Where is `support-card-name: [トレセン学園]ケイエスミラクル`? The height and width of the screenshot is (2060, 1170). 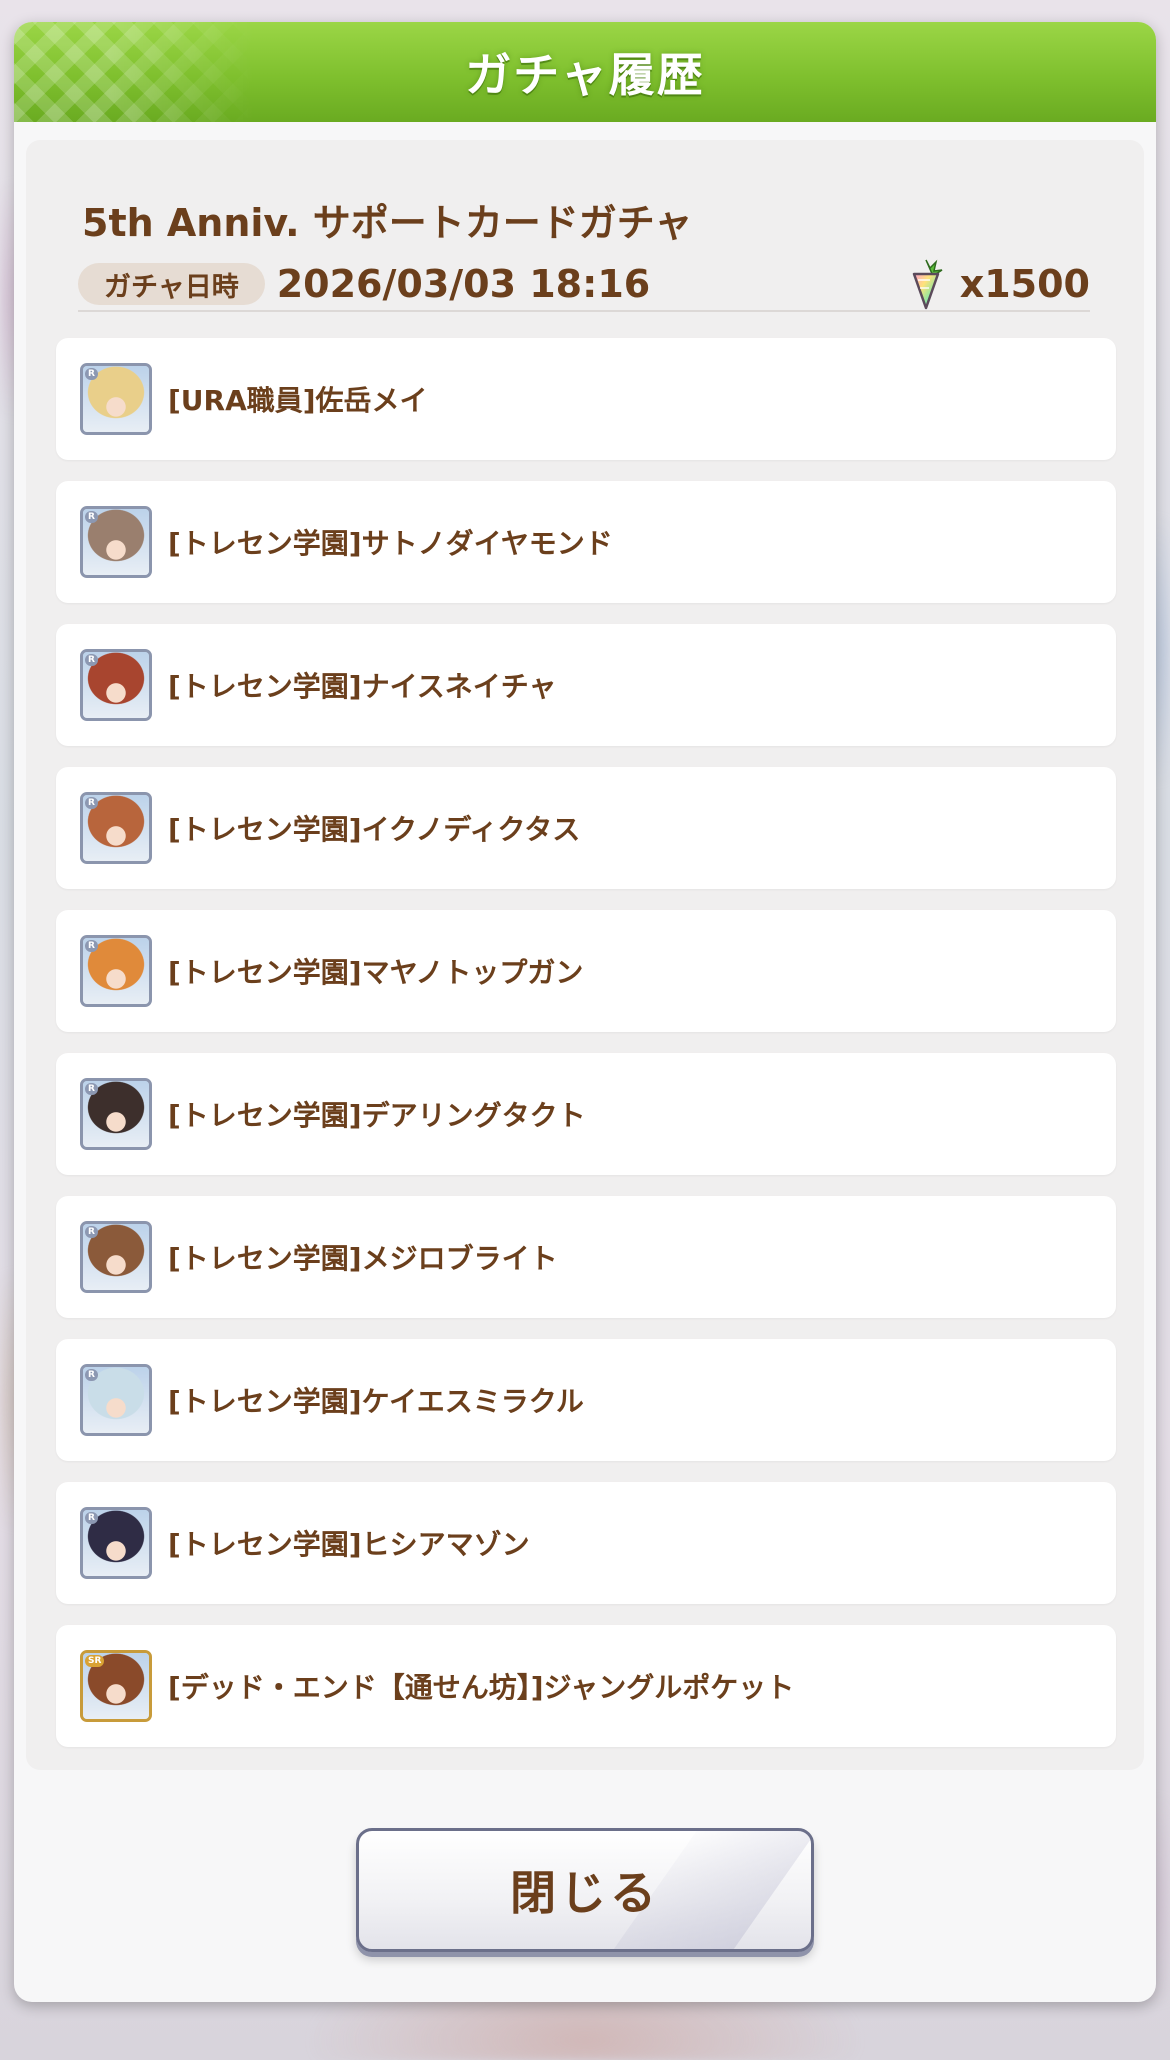
support-card-name: [トレセン学園]ケイエスミラクル is located at coordinates (376, 1401).